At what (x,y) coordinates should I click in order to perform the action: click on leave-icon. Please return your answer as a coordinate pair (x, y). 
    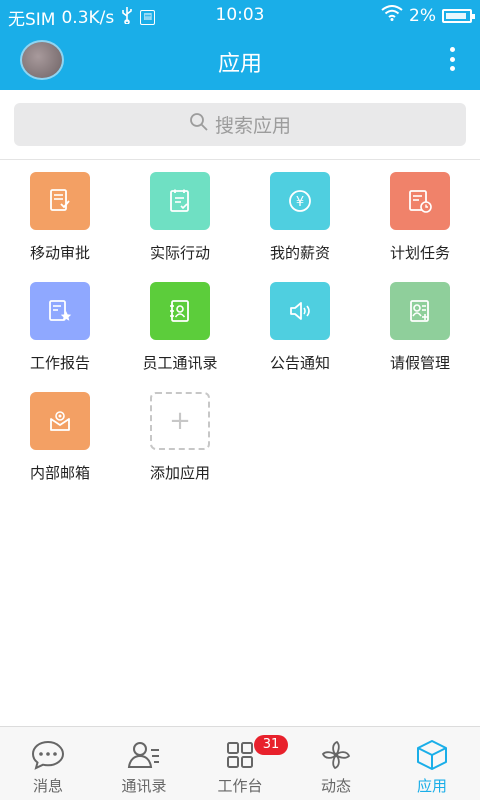
    Looking at the image, I should click on (420, 311).